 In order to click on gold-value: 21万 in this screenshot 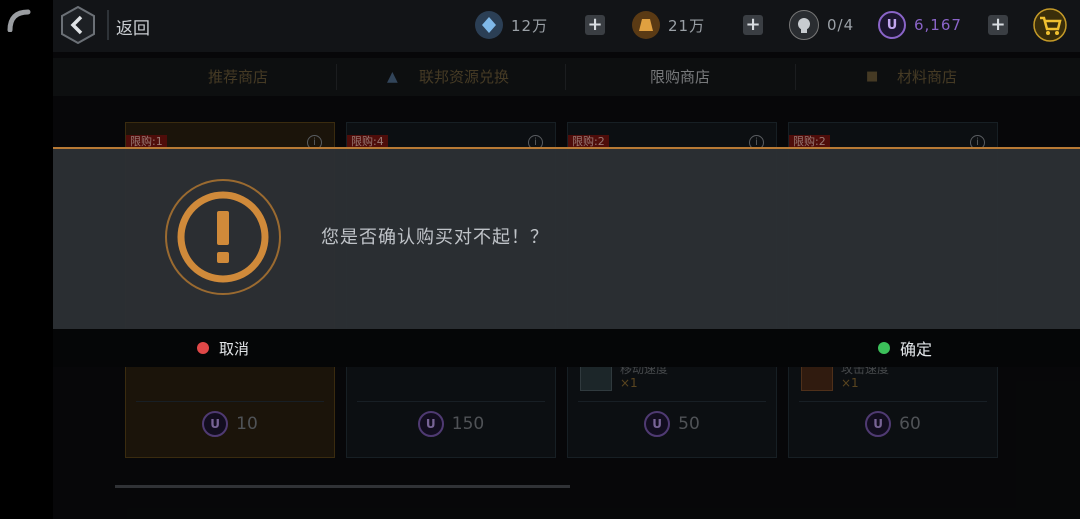, I will do `click(687, 25)`.